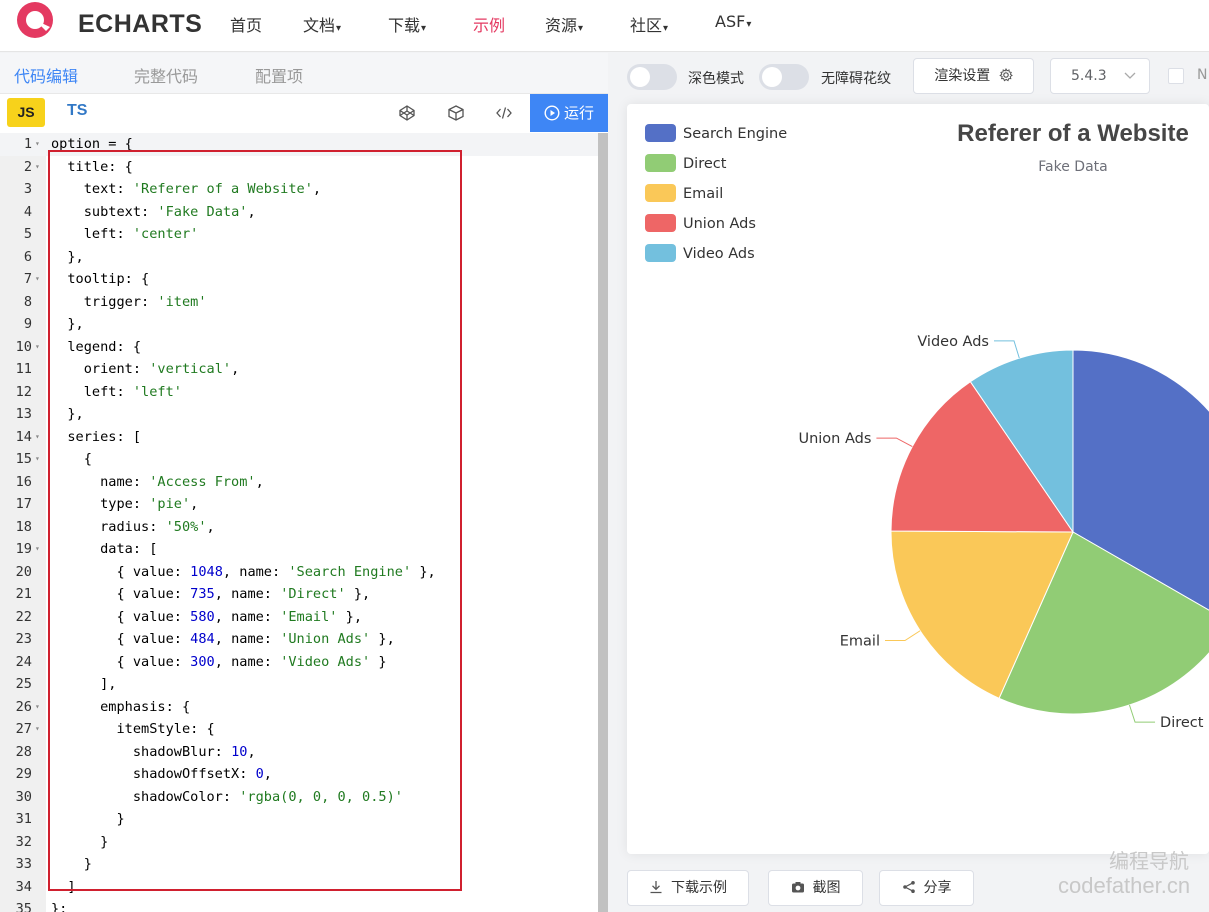 The width and height of the screenshot is (1209, 912). What do you see at coordinates (27, 144) in the screenshot?
I see `line-number: 1` at bounding box center [27, 144].